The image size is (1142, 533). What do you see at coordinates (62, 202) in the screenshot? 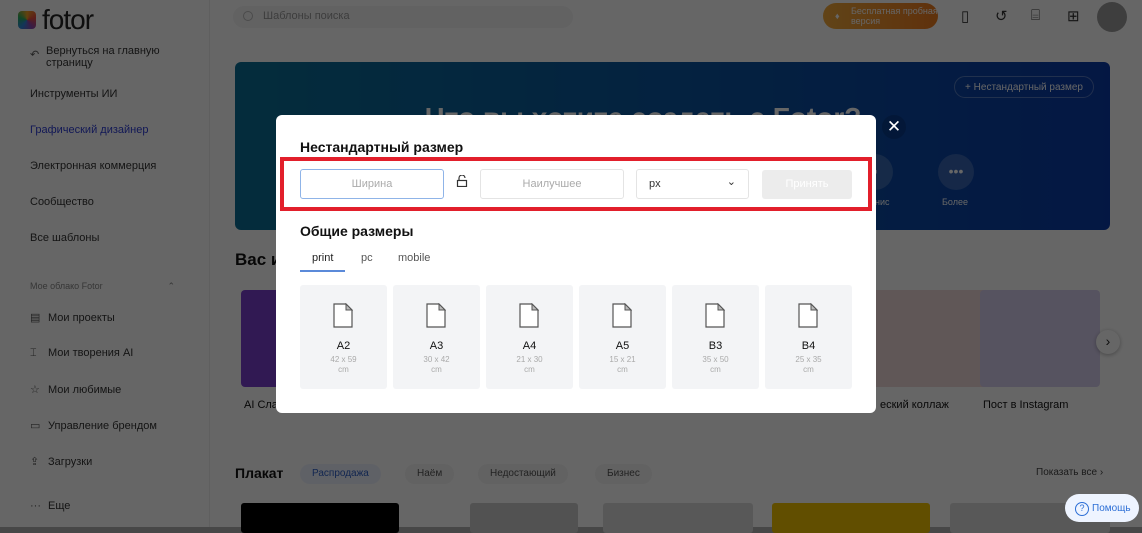
I see `sidebar-item-community: Сообщество` at bounding box center [62, 202].